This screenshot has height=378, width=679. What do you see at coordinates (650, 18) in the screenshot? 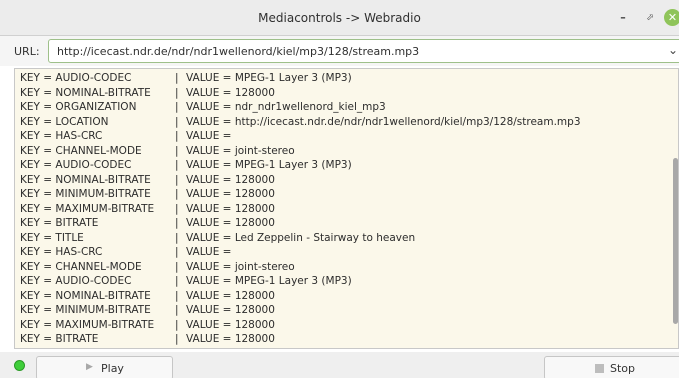
I see `maximize-button: ⬀` at bounding box center [650, 18].